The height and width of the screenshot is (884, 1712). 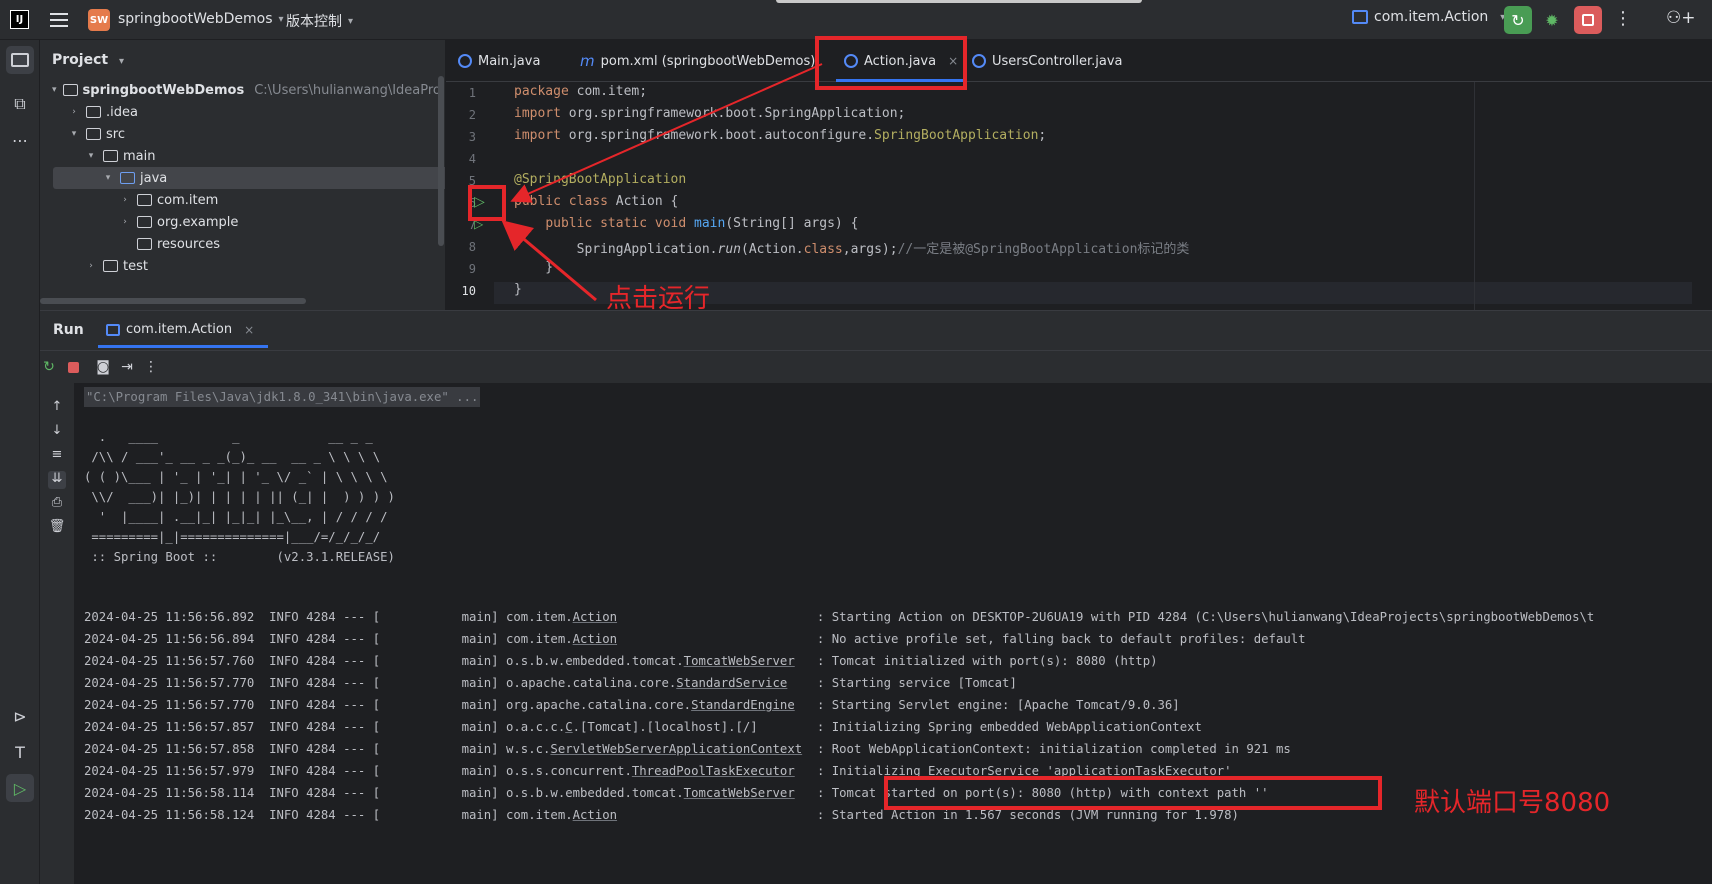 What do you see at coordinates (70, 90) in the screenshot?
I see `module-icon` at bounding box center [70, 90].